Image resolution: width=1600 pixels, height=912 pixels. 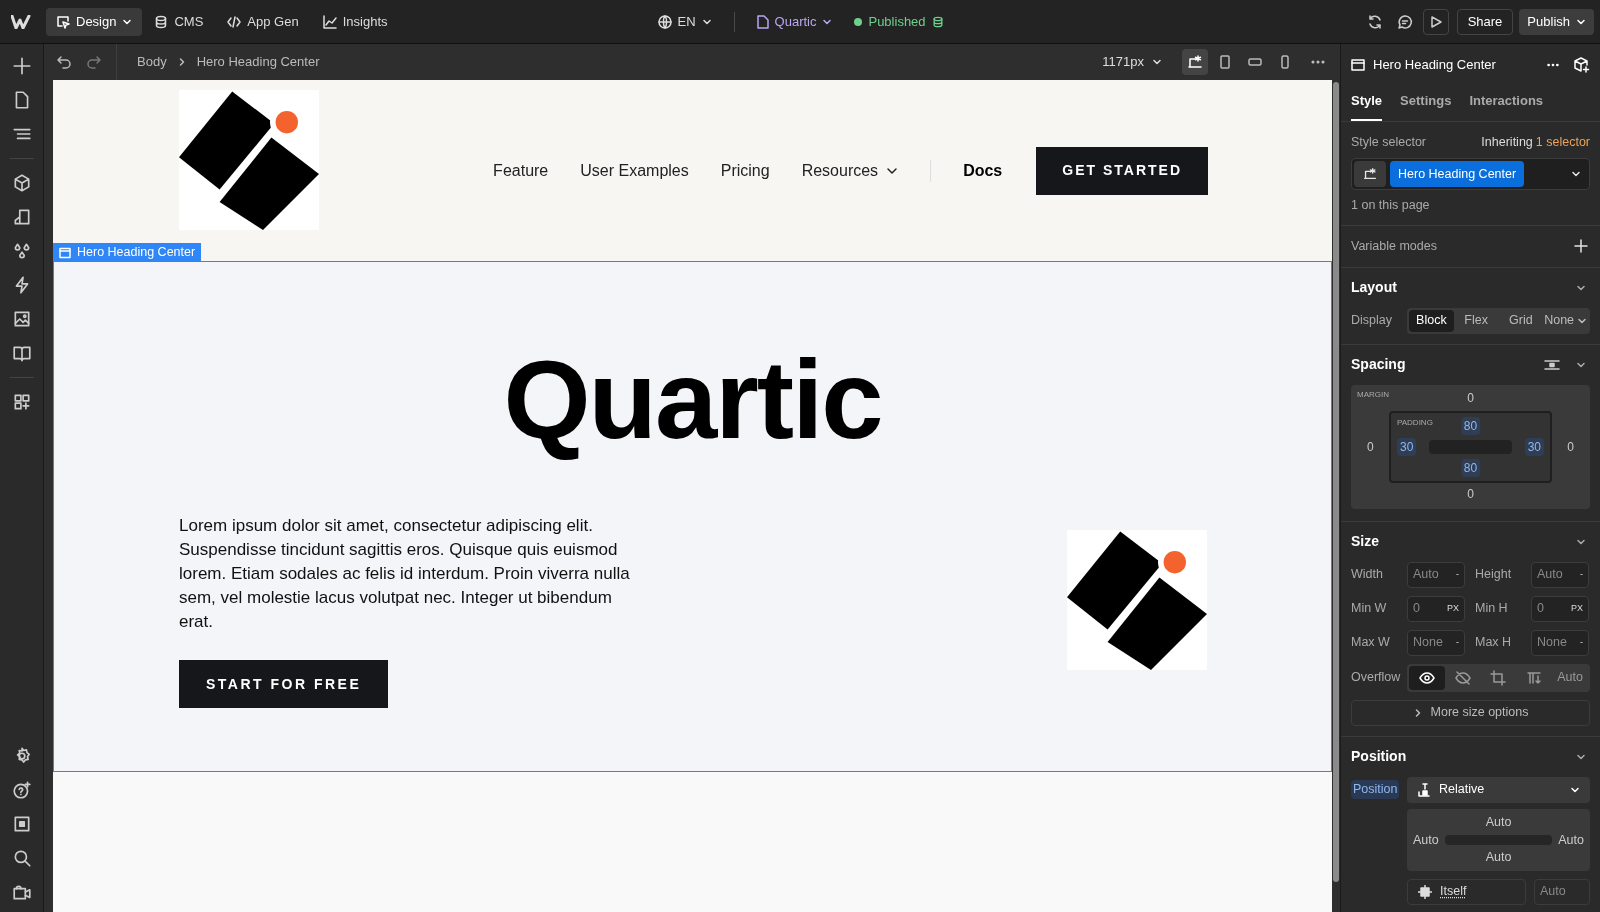 I want to click on box-label: PADDING, so click(x=1415, y=422).